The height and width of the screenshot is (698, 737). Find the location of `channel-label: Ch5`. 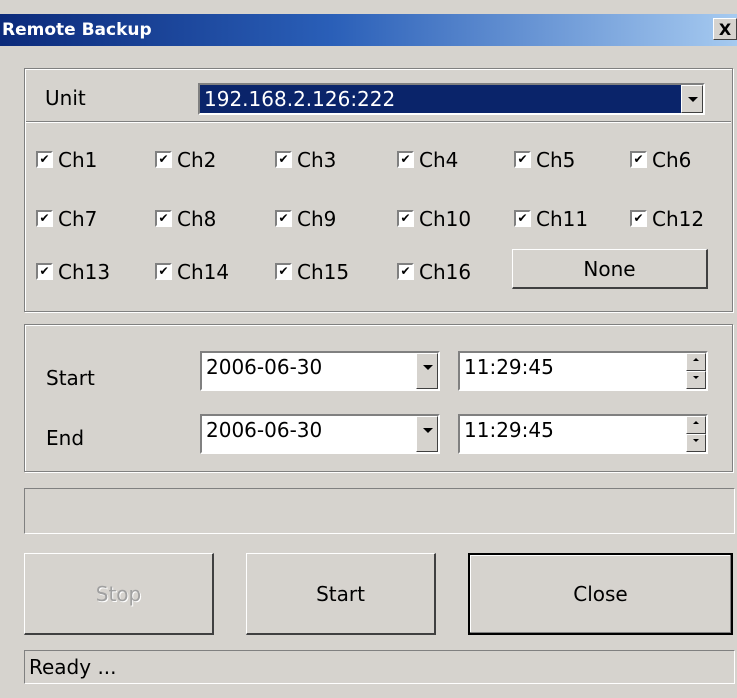

channel-label: Ch5 is located at coordinates (556, 160).